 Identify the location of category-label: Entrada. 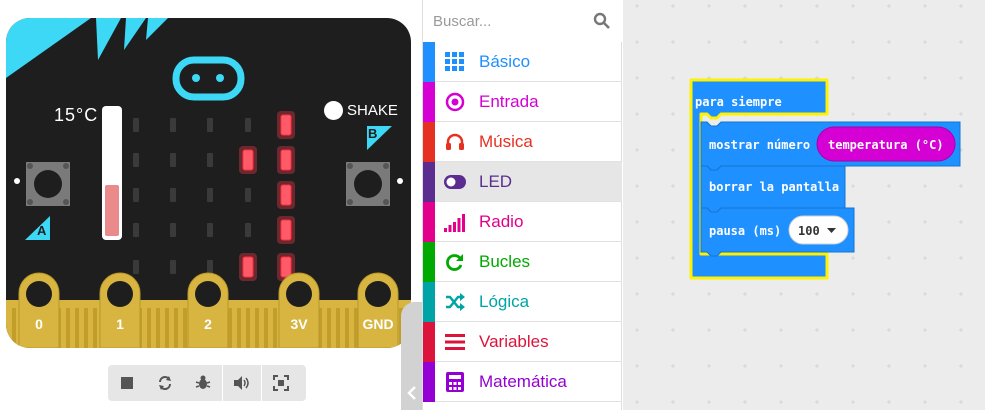
(509, 101).